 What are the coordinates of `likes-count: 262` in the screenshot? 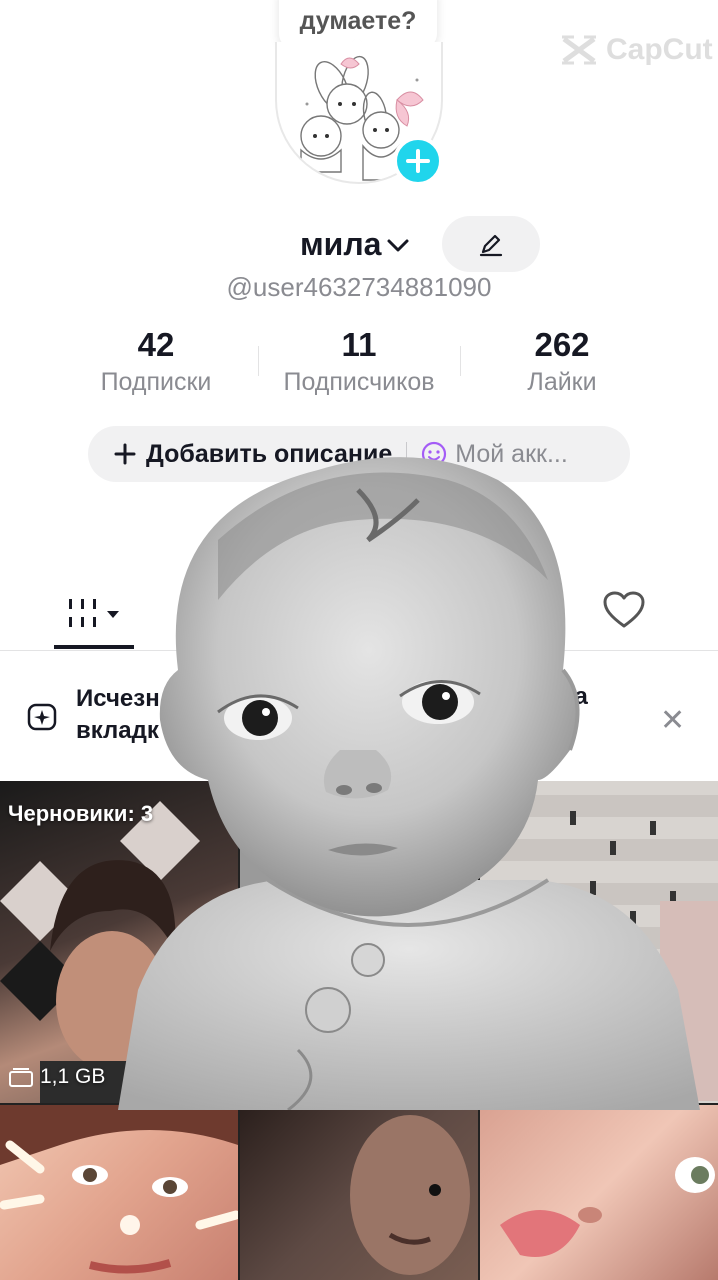 It's located at (562, 344).